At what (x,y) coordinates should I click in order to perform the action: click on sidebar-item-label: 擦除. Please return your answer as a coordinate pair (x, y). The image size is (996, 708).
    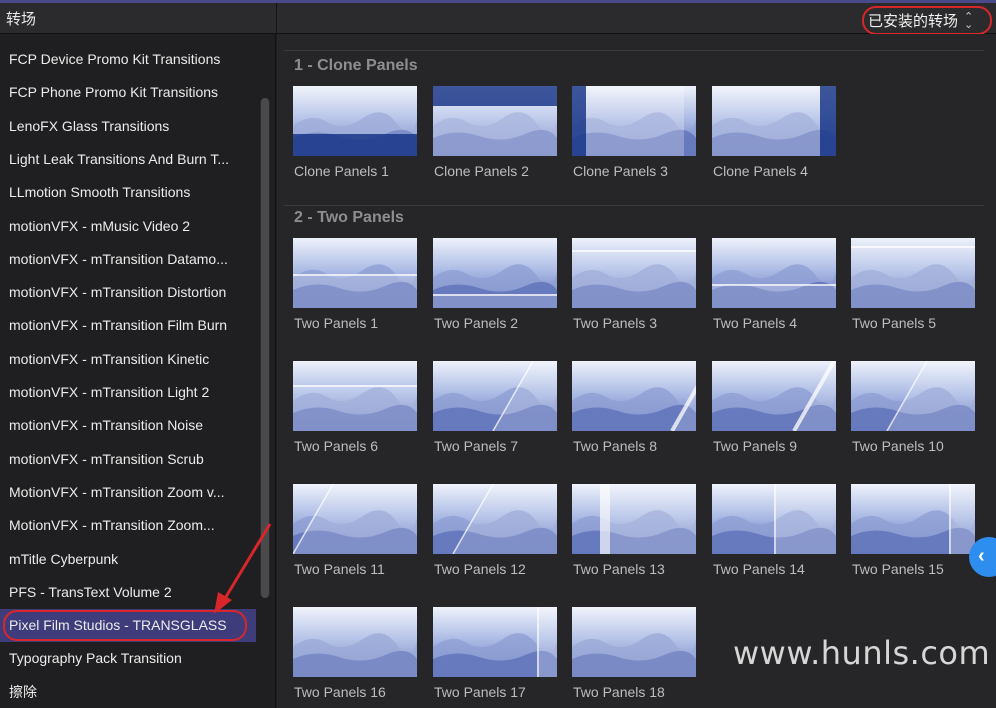
    Looking at the image, I should click on (23, 691).